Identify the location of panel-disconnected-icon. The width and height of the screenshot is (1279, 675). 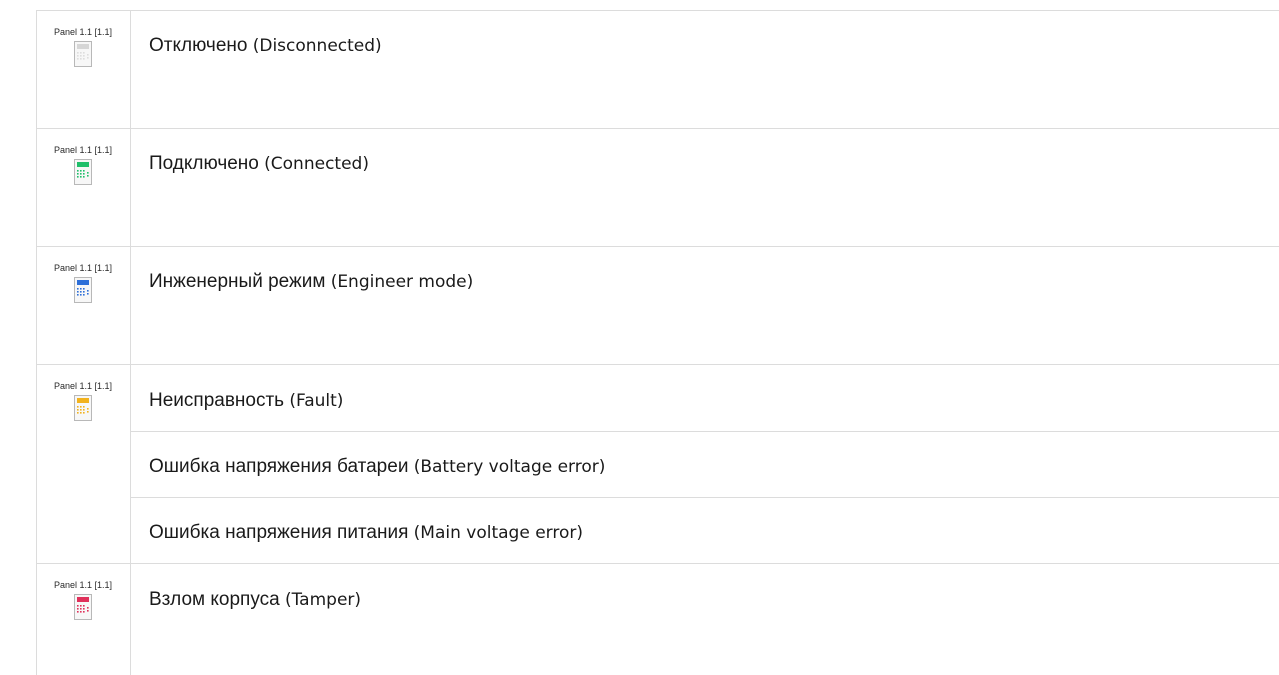
(83, 54).